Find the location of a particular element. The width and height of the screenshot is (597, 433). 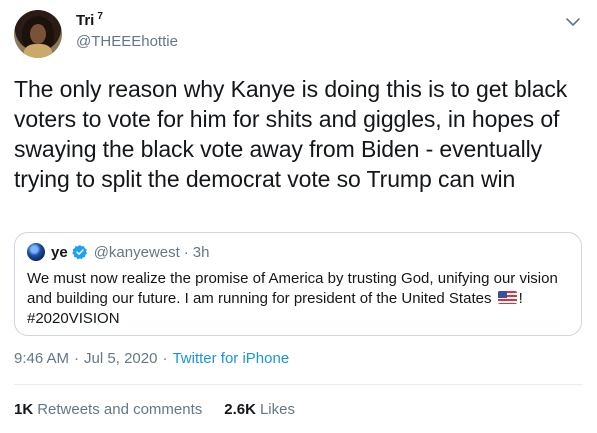

quoted-author-avatar is located at coordinates (36, 252).